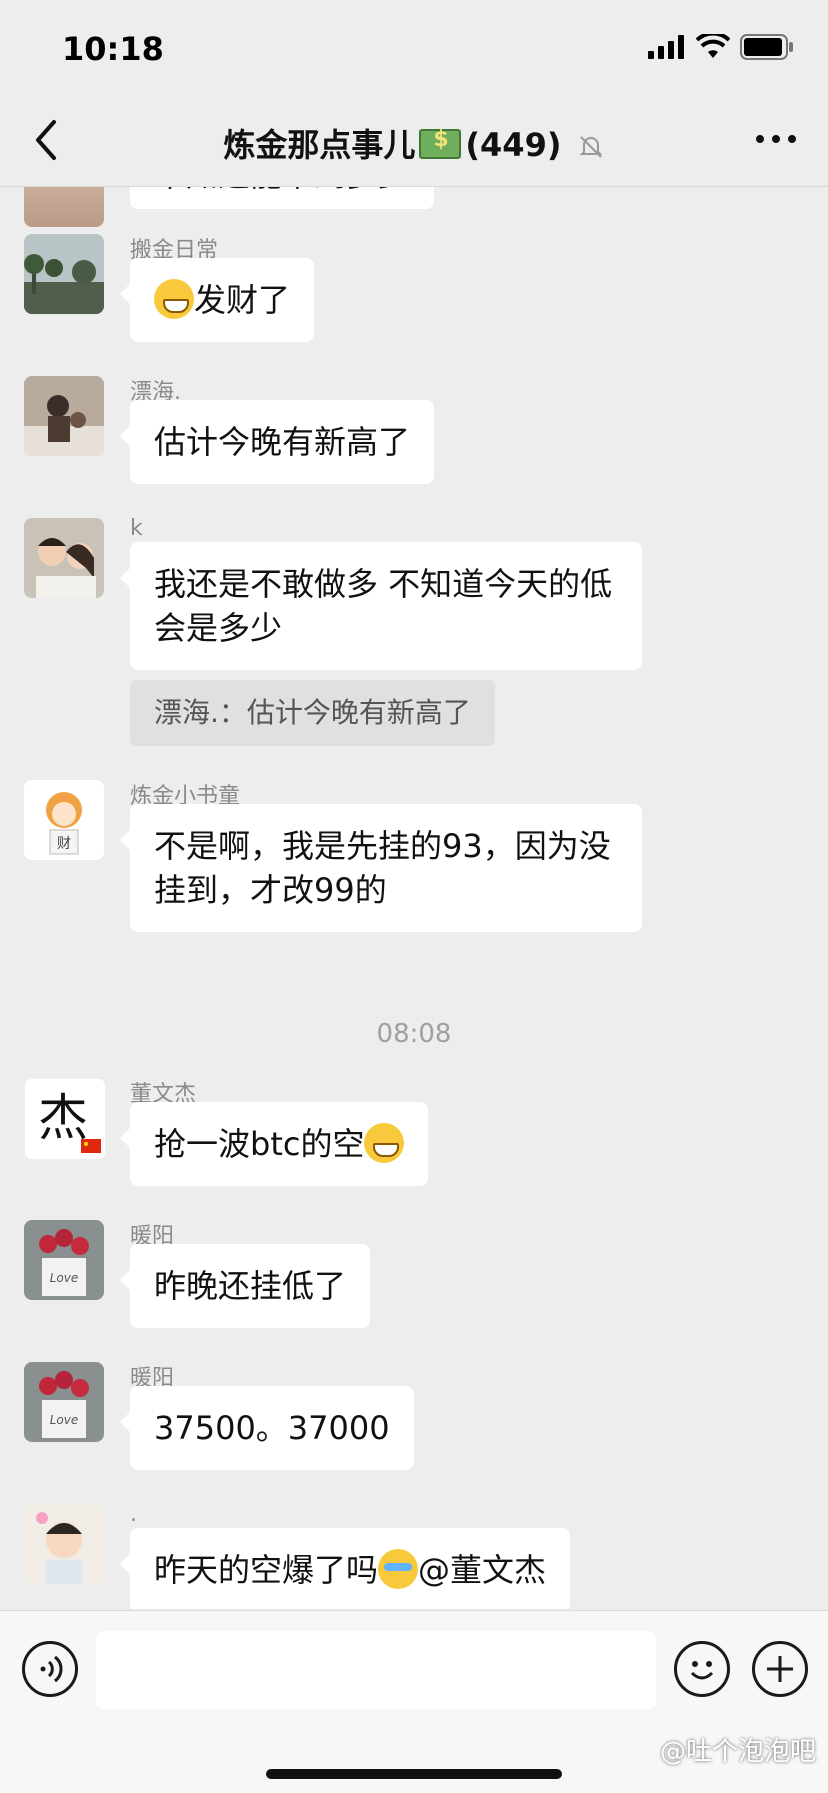 The height and width of the screenshot is (1793, 828). Describe the element at coordinates (245, 1286) in the screenshot. I see `message-bubble: 昨晚还挂低了` at that location.